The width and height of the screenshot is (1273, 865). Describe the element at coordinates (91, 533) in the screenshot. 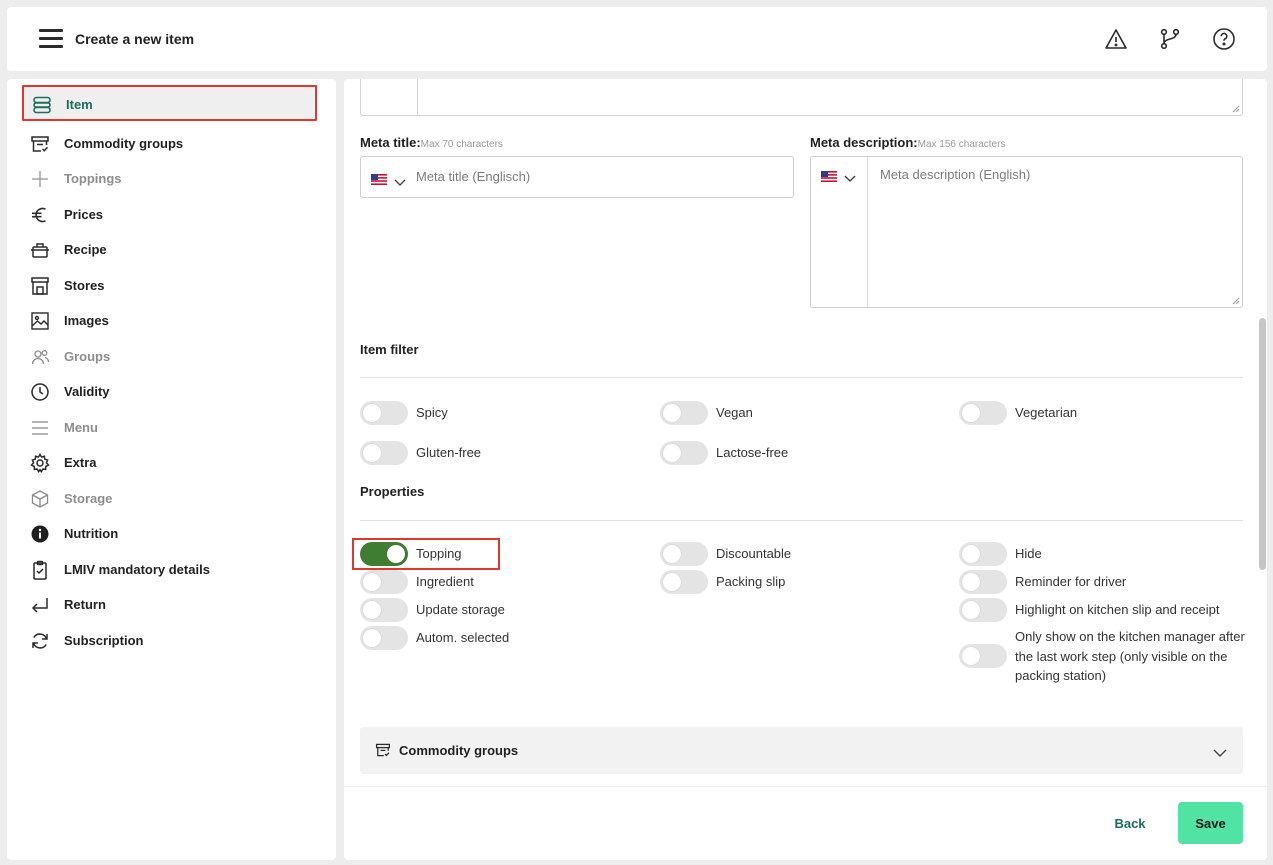

I see `sidebar-item-label: Nutrition` at that location.